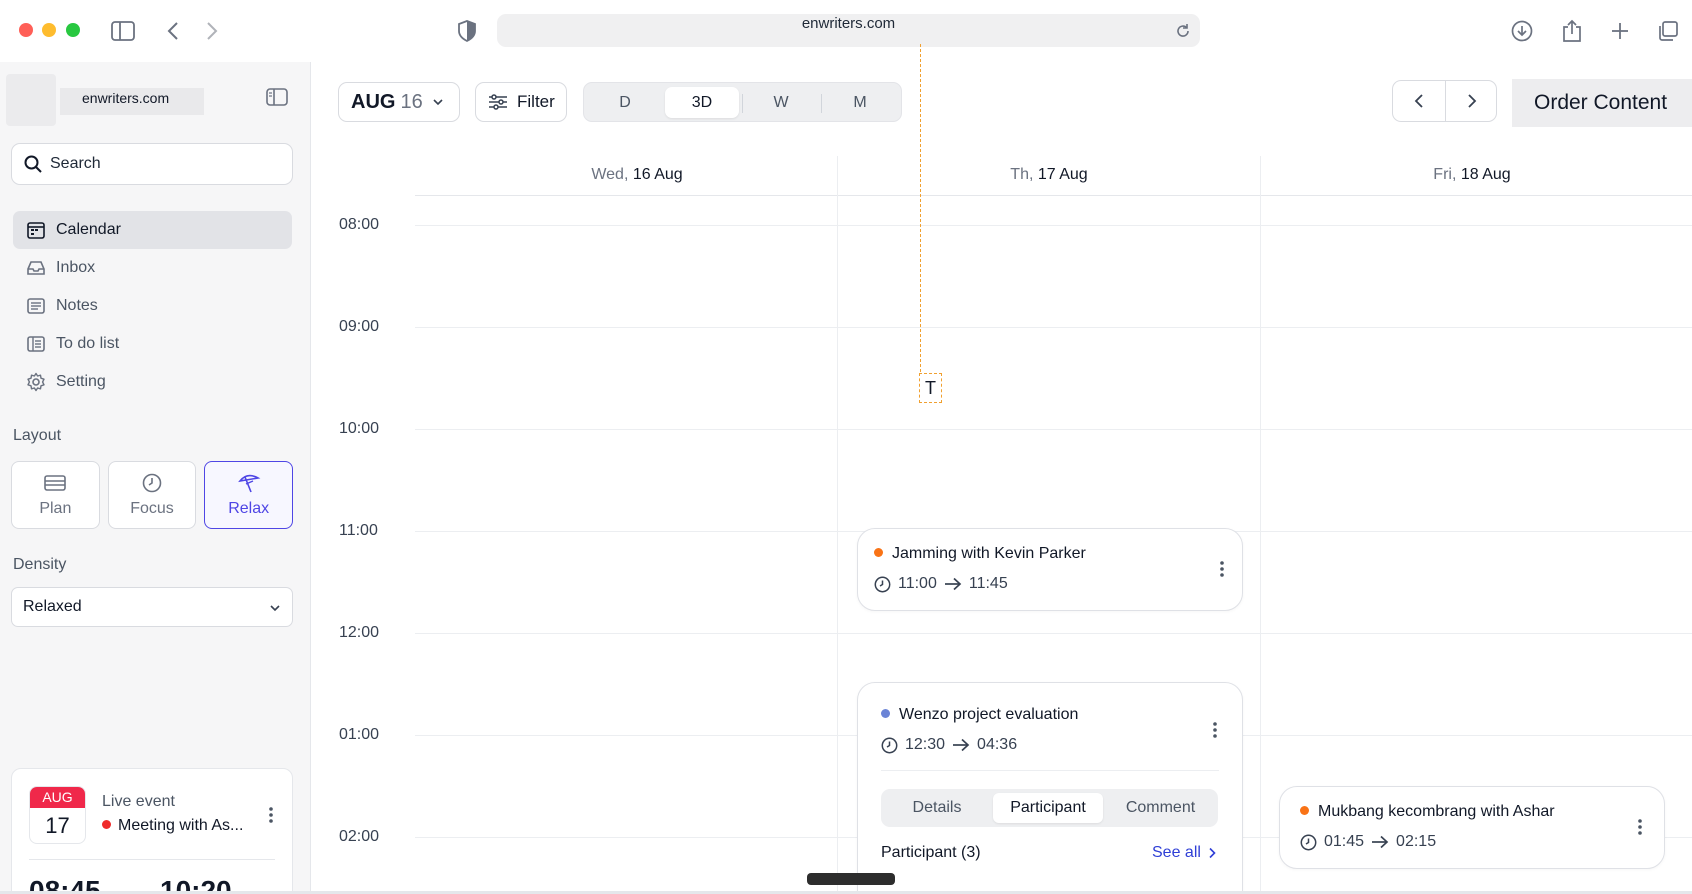 The image size is (1692, 894). I want to click on filter-button: Filter, so click(521, 102).